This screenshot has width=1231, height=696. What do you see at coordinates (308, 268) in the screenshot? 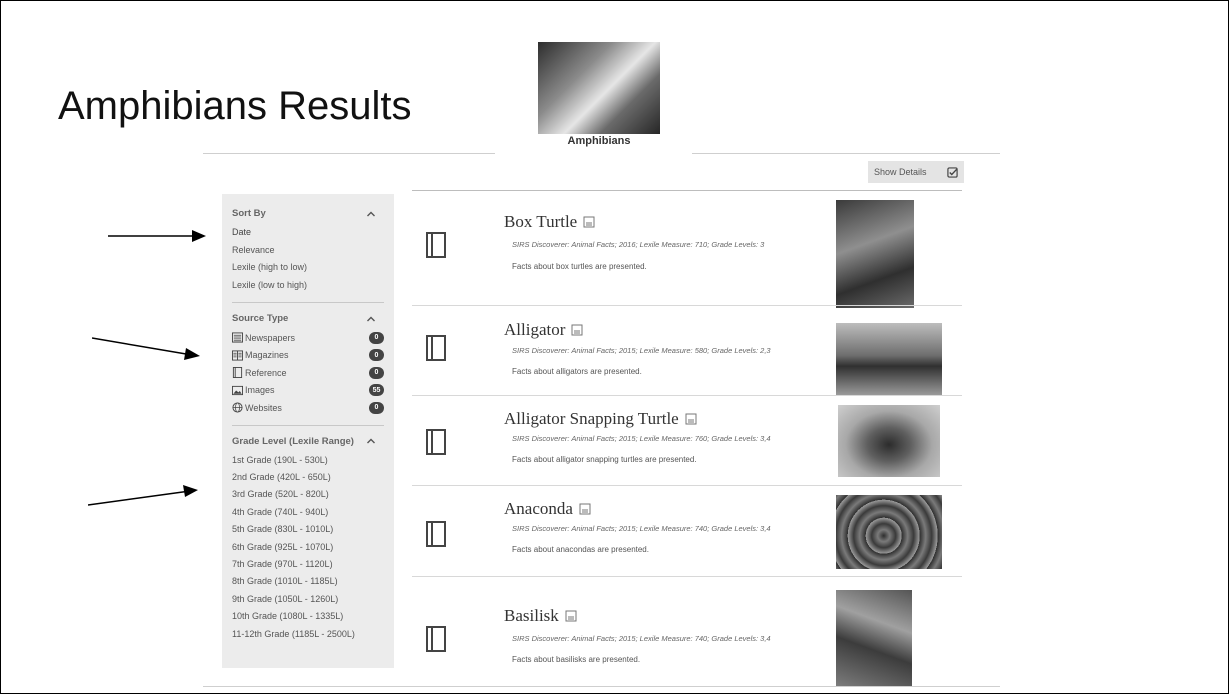
I see `sort-option-lexile-high: Lexile (high to low)` at bounding box center [308, 268].